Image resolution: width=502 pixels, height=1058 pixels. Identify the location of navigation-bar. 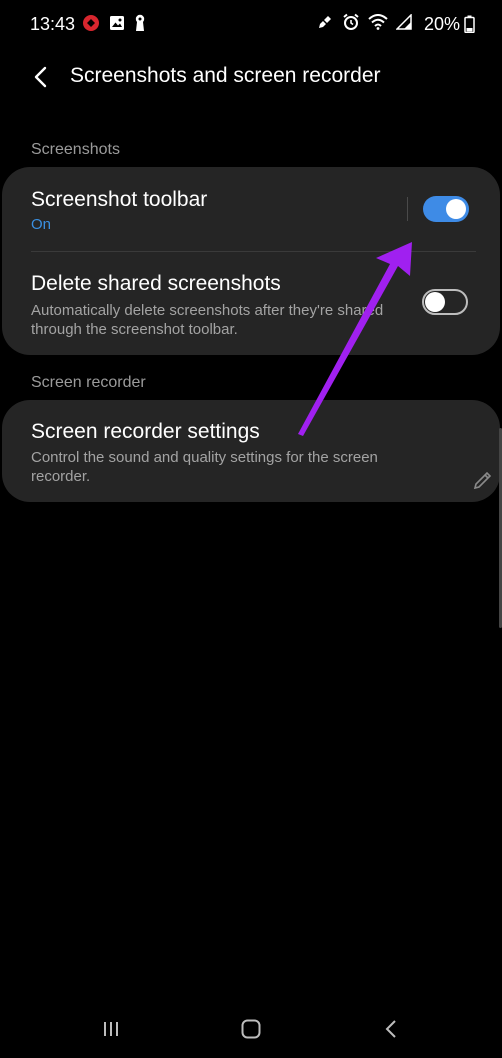
(251, 1029).